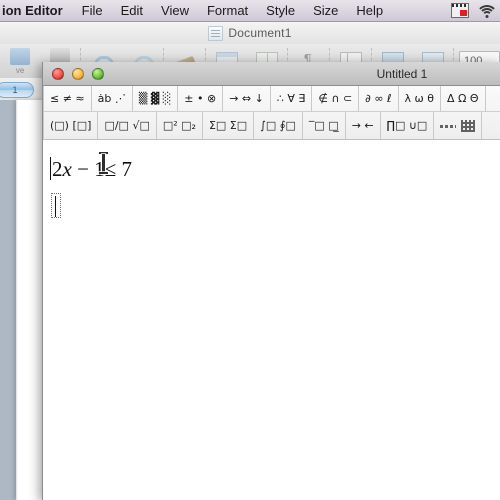 This screenshot has height=500, width=500. I want to click on product-set-templates-group: ∏□ ∪□, so click(408, 125).